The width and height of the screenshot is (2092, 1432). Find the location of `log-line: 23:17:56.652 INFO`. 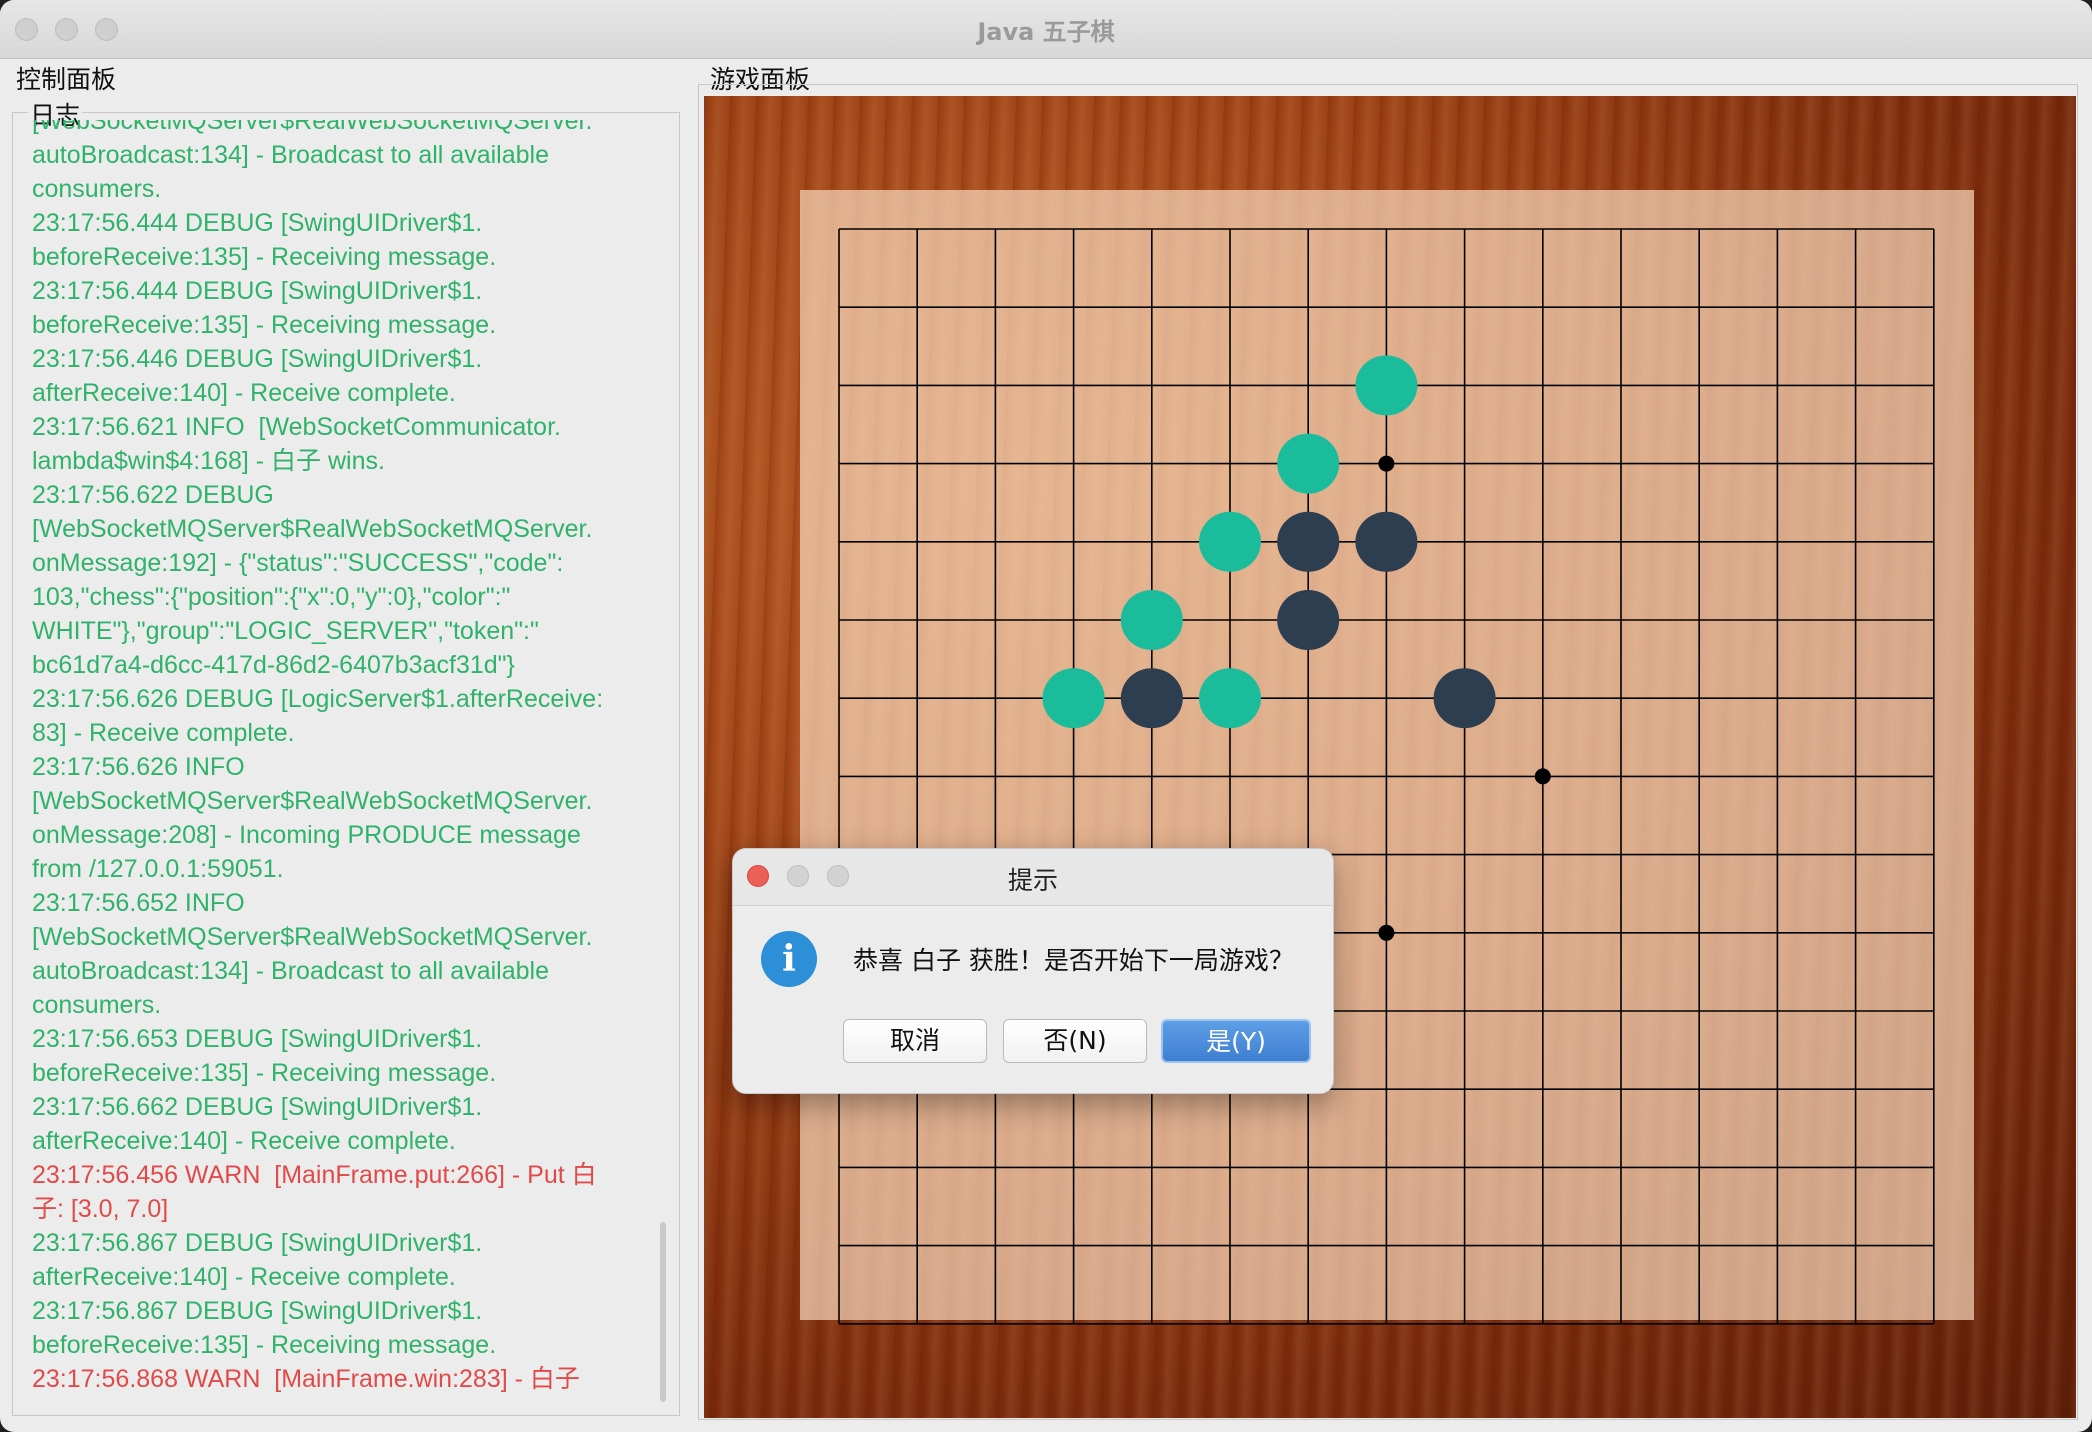

log-line: 23:17:56.652 INFO is located at coordinates (138, 903).